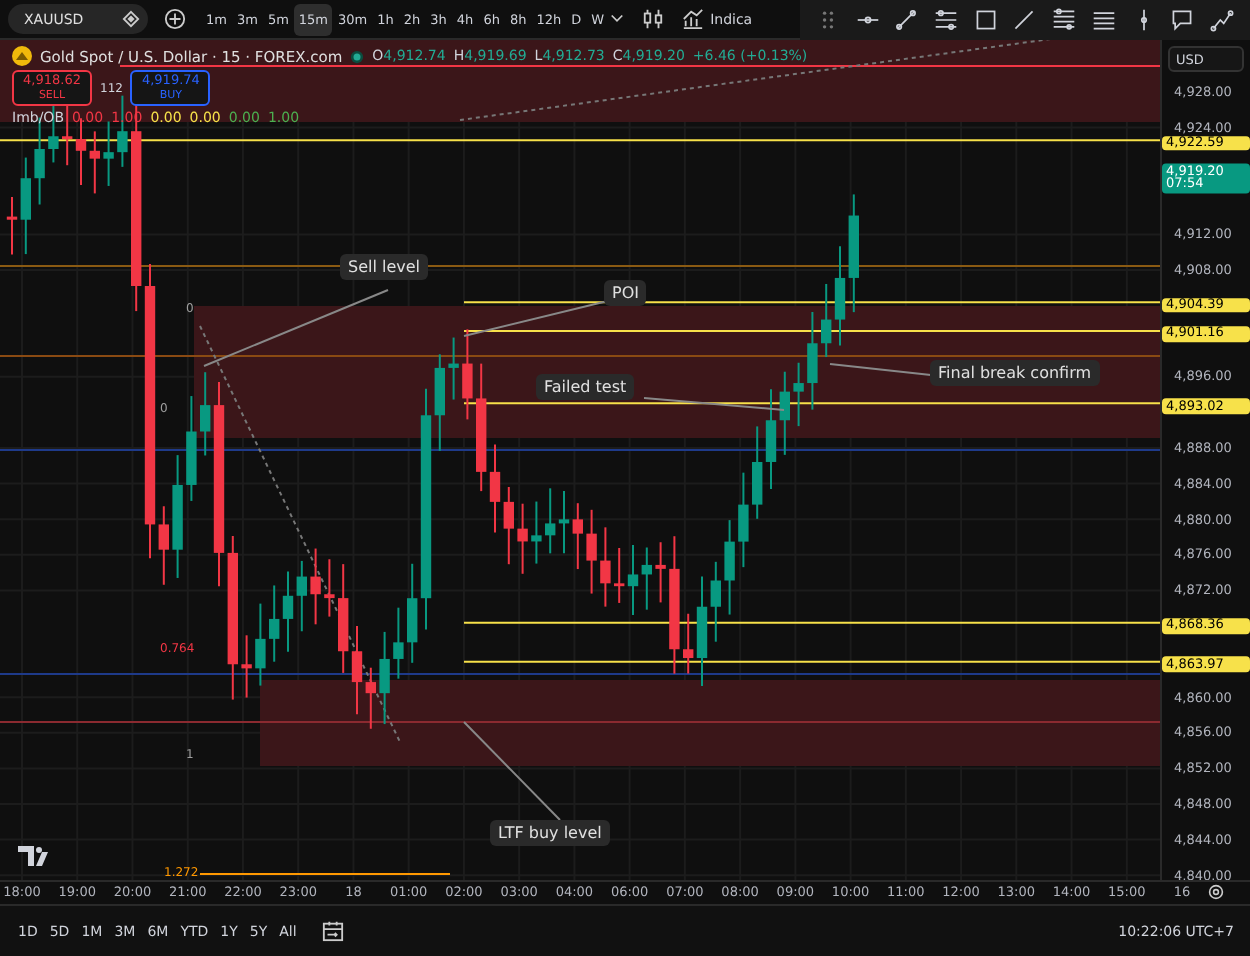  What do you see at coordinates (985, 20) in the screenshot?
I see `rectangle-icon` at bounding box center [985, 20].